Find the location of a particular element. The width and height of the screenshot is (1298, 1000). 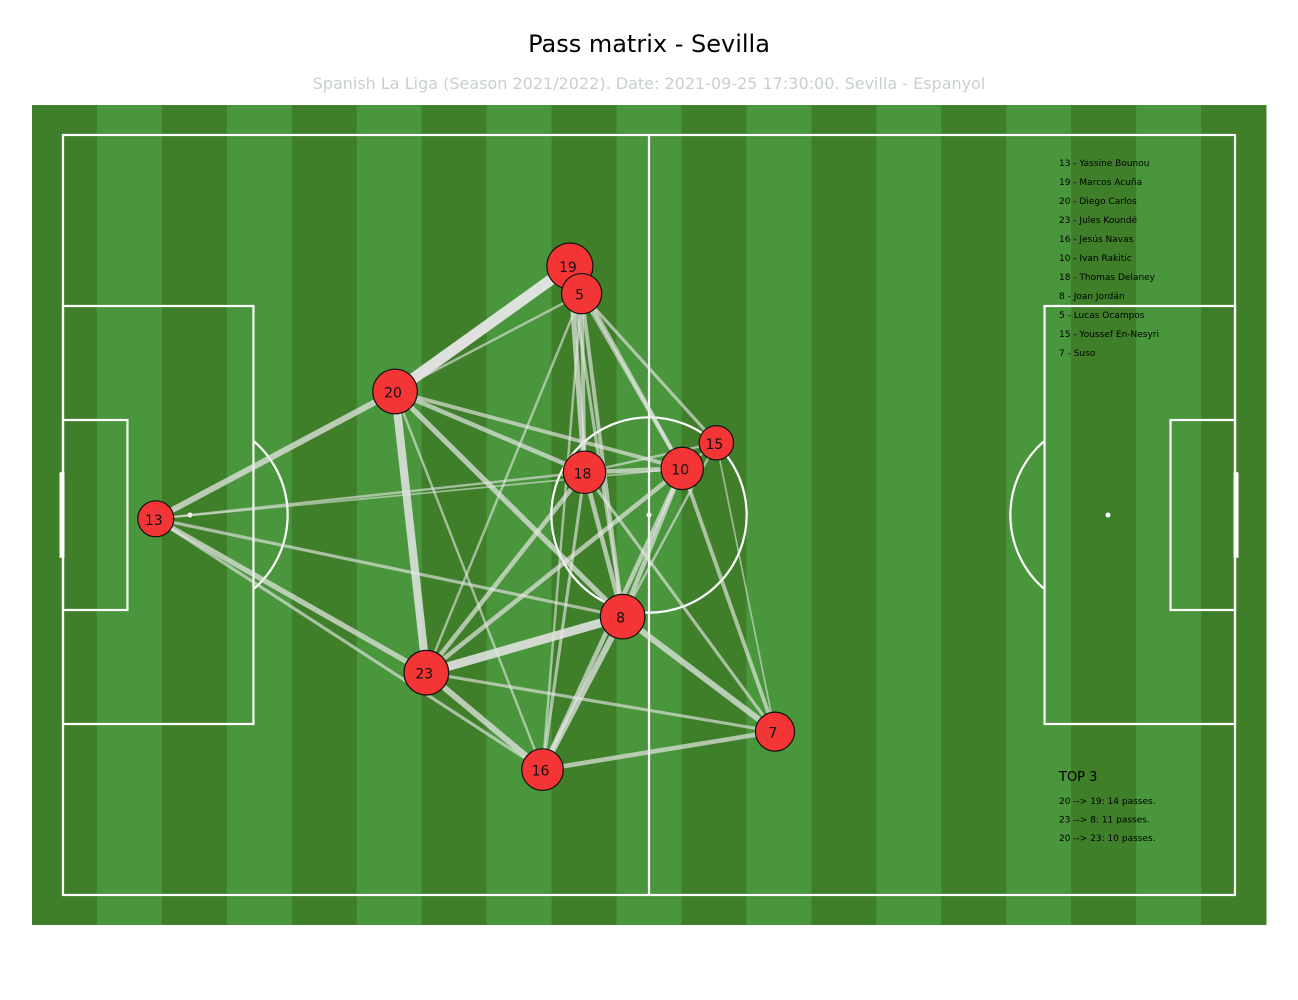

player-number-10: 10 is located at coordinates (680, 470).